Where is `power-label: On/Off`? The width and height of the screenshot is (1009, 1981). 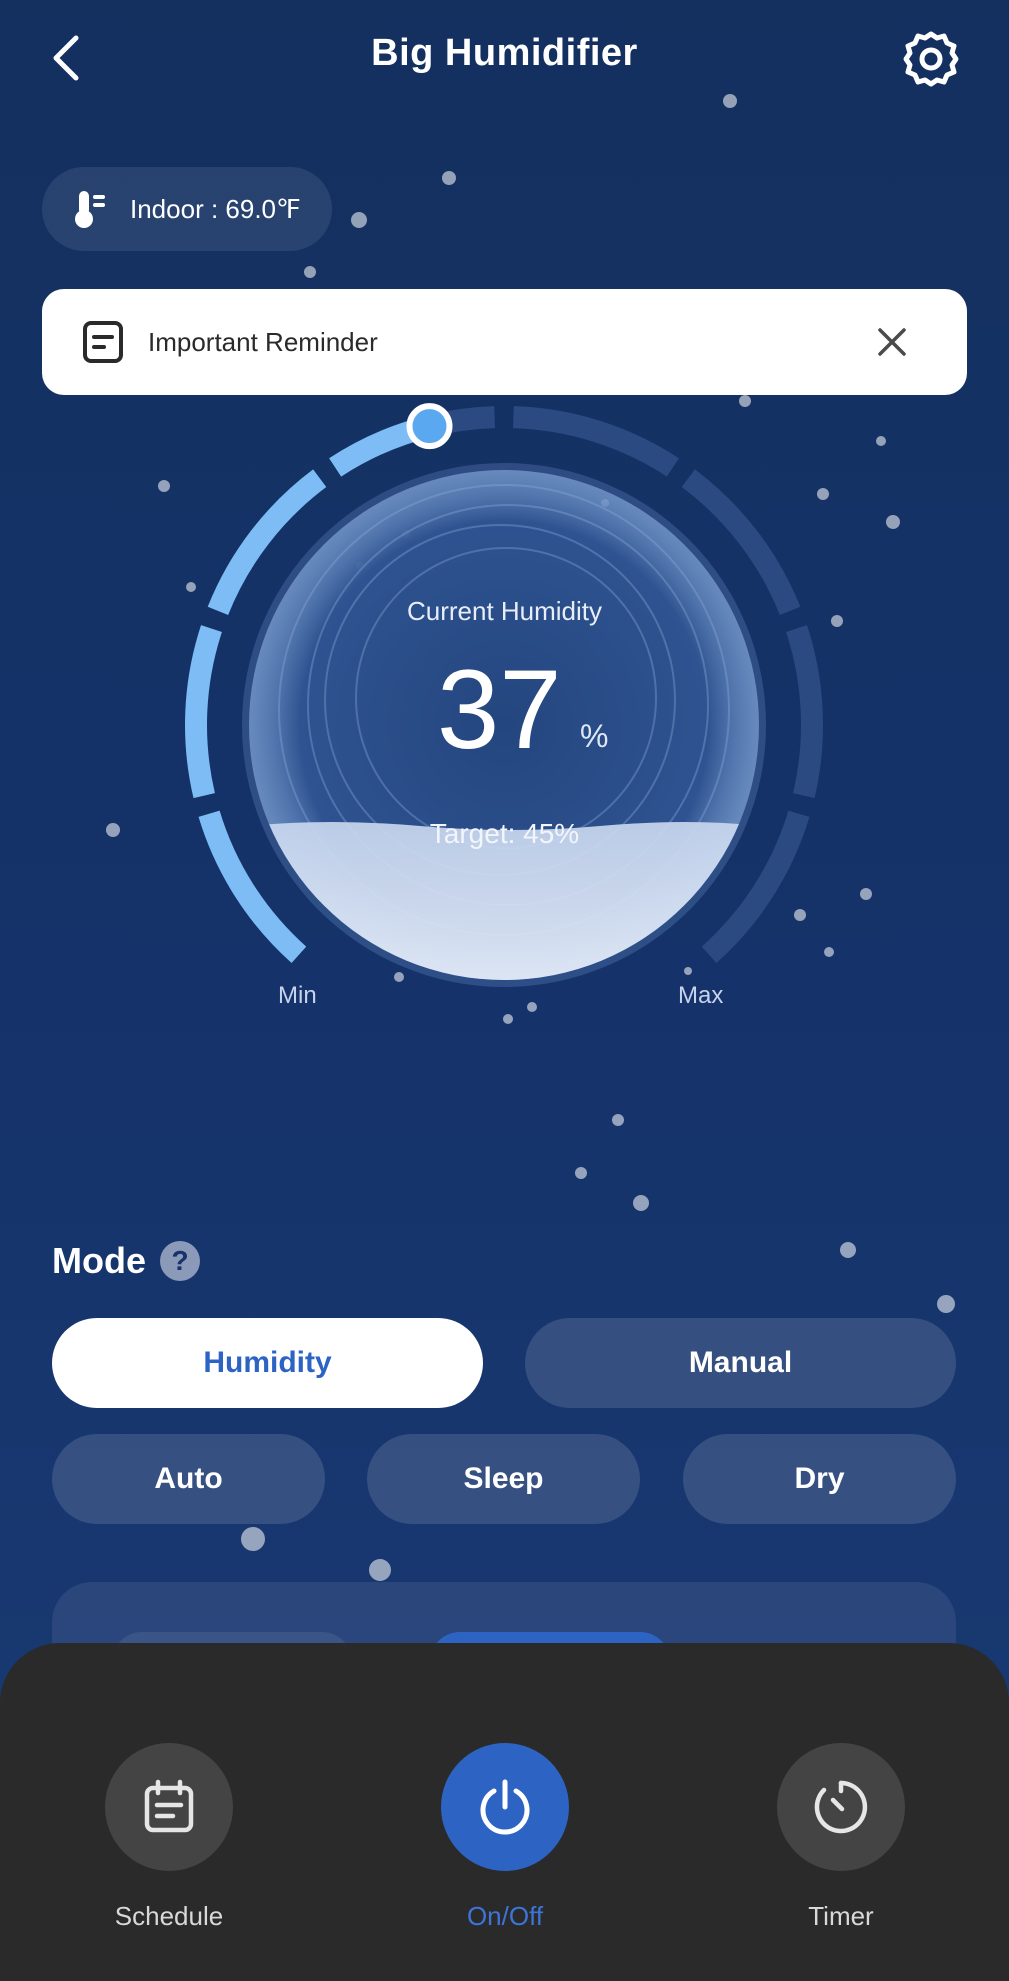 power-label: On/Off is located at coordinates (505, 1916).